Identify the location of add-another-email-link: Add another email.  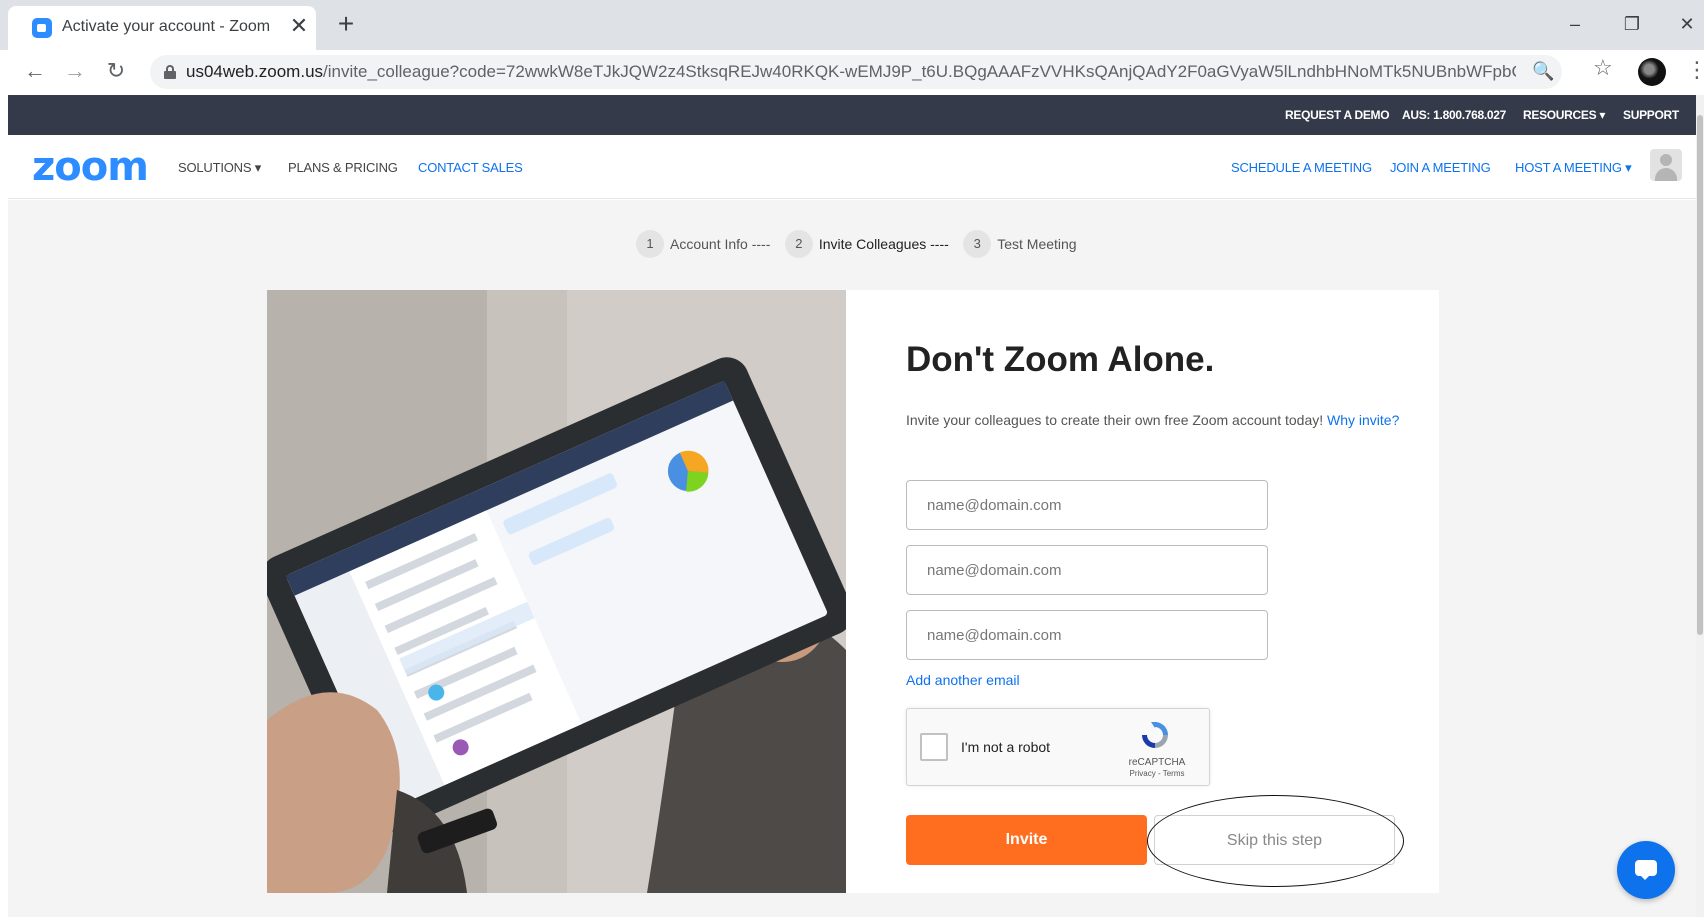
(963, 680).